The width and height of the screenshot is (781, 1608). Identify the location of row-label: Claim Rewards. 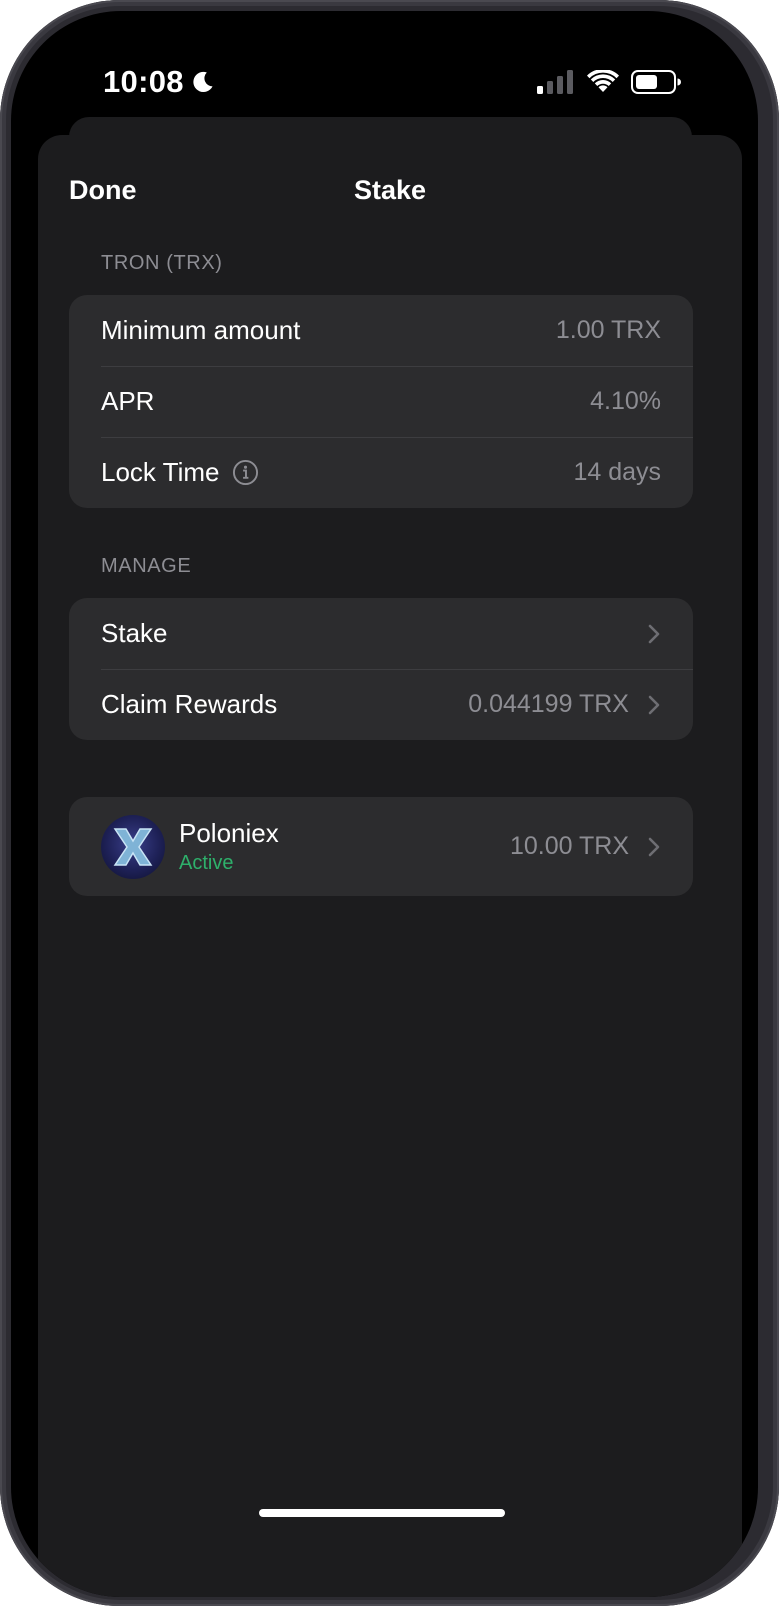
(189, 704).